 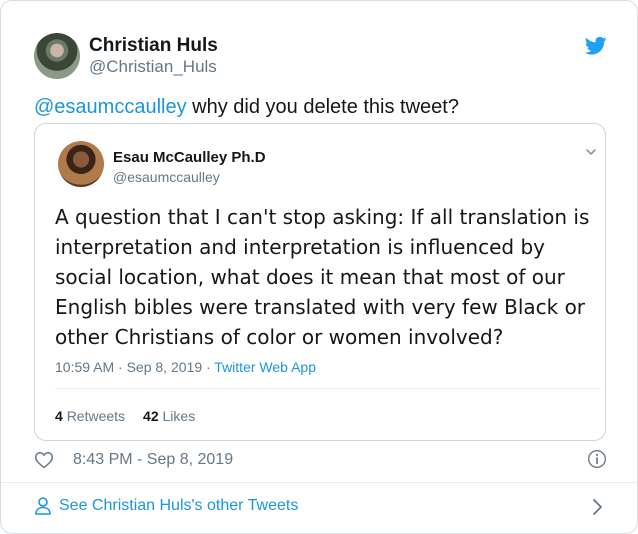 What do you see at coordinates (151, 416) in the screenshot?
I see `likes-count: 42` at bounding box center [151, 416].